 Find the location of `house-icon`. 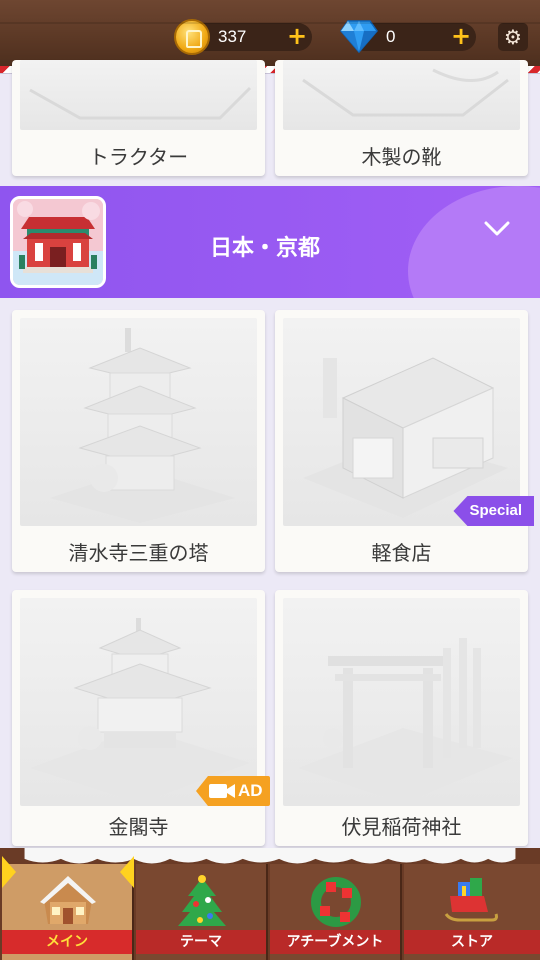

house-icon is located at coordinates (68, 900).